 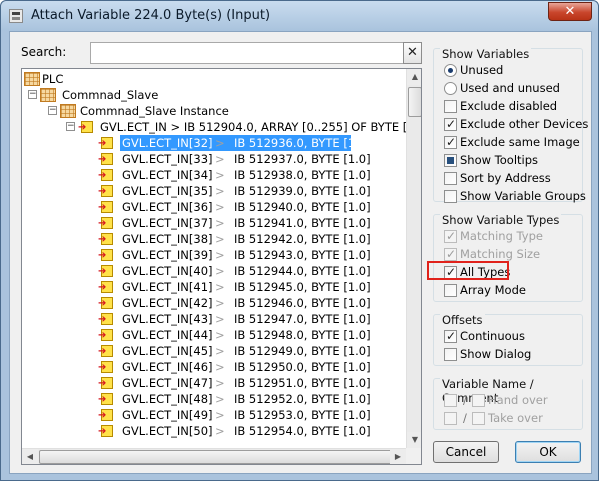 What do you see at coordinates (167, 335) in the screenshot?
I see `tree-row-name: GVL.ECT_IN[44]` at bounding box center [167, 335].